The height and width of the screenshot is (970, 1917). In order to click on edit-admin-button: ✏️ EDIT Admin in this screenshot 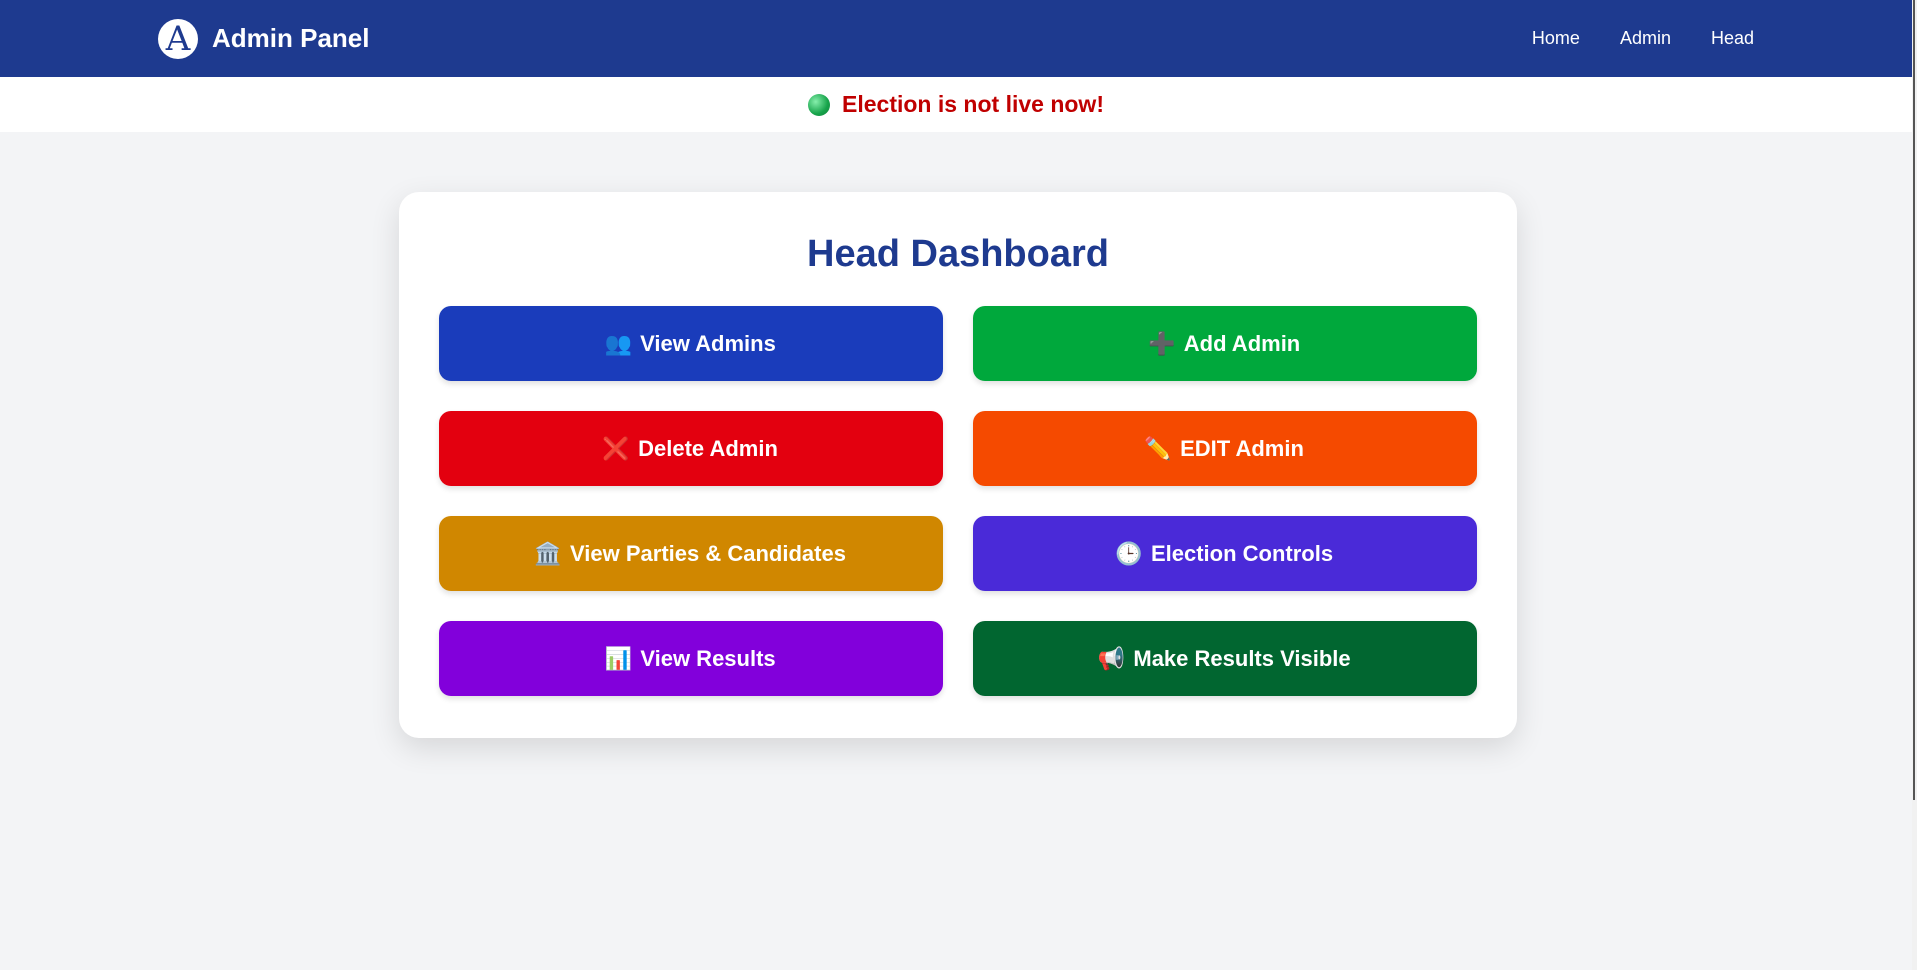, I will do `click(1225, 448)`.